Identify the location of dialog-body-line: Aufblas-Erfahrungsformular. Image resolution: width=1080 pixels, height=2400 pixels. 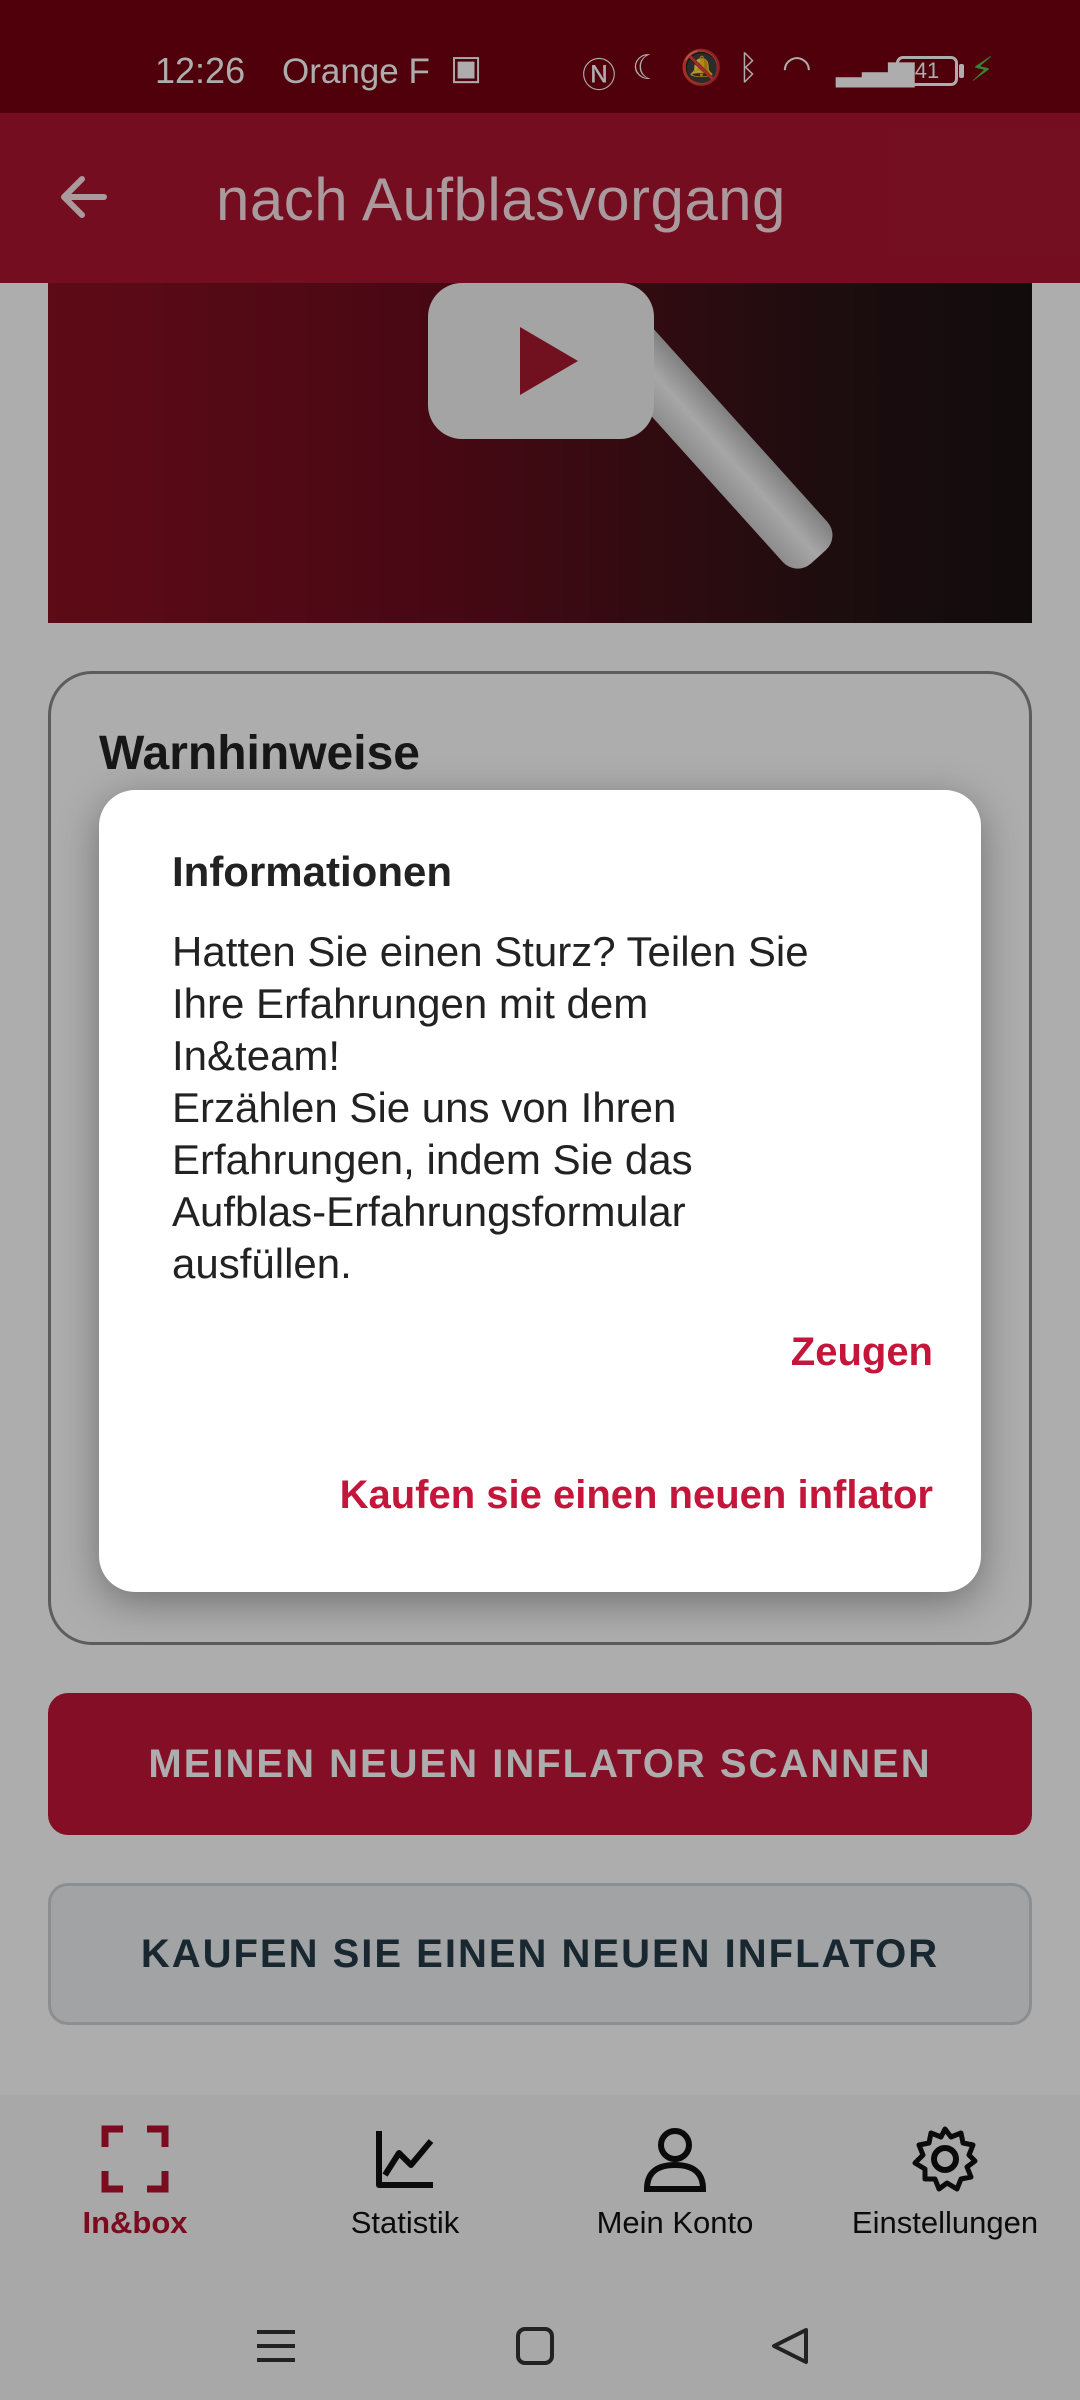
(429, 1211).